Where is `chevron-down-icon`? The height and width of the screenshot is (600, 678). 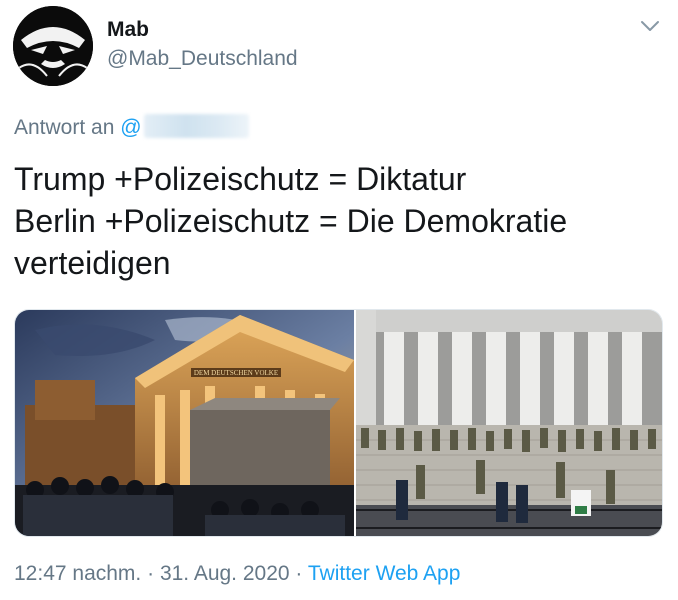
chevron-down-icon is located at coordinates (650, 26).